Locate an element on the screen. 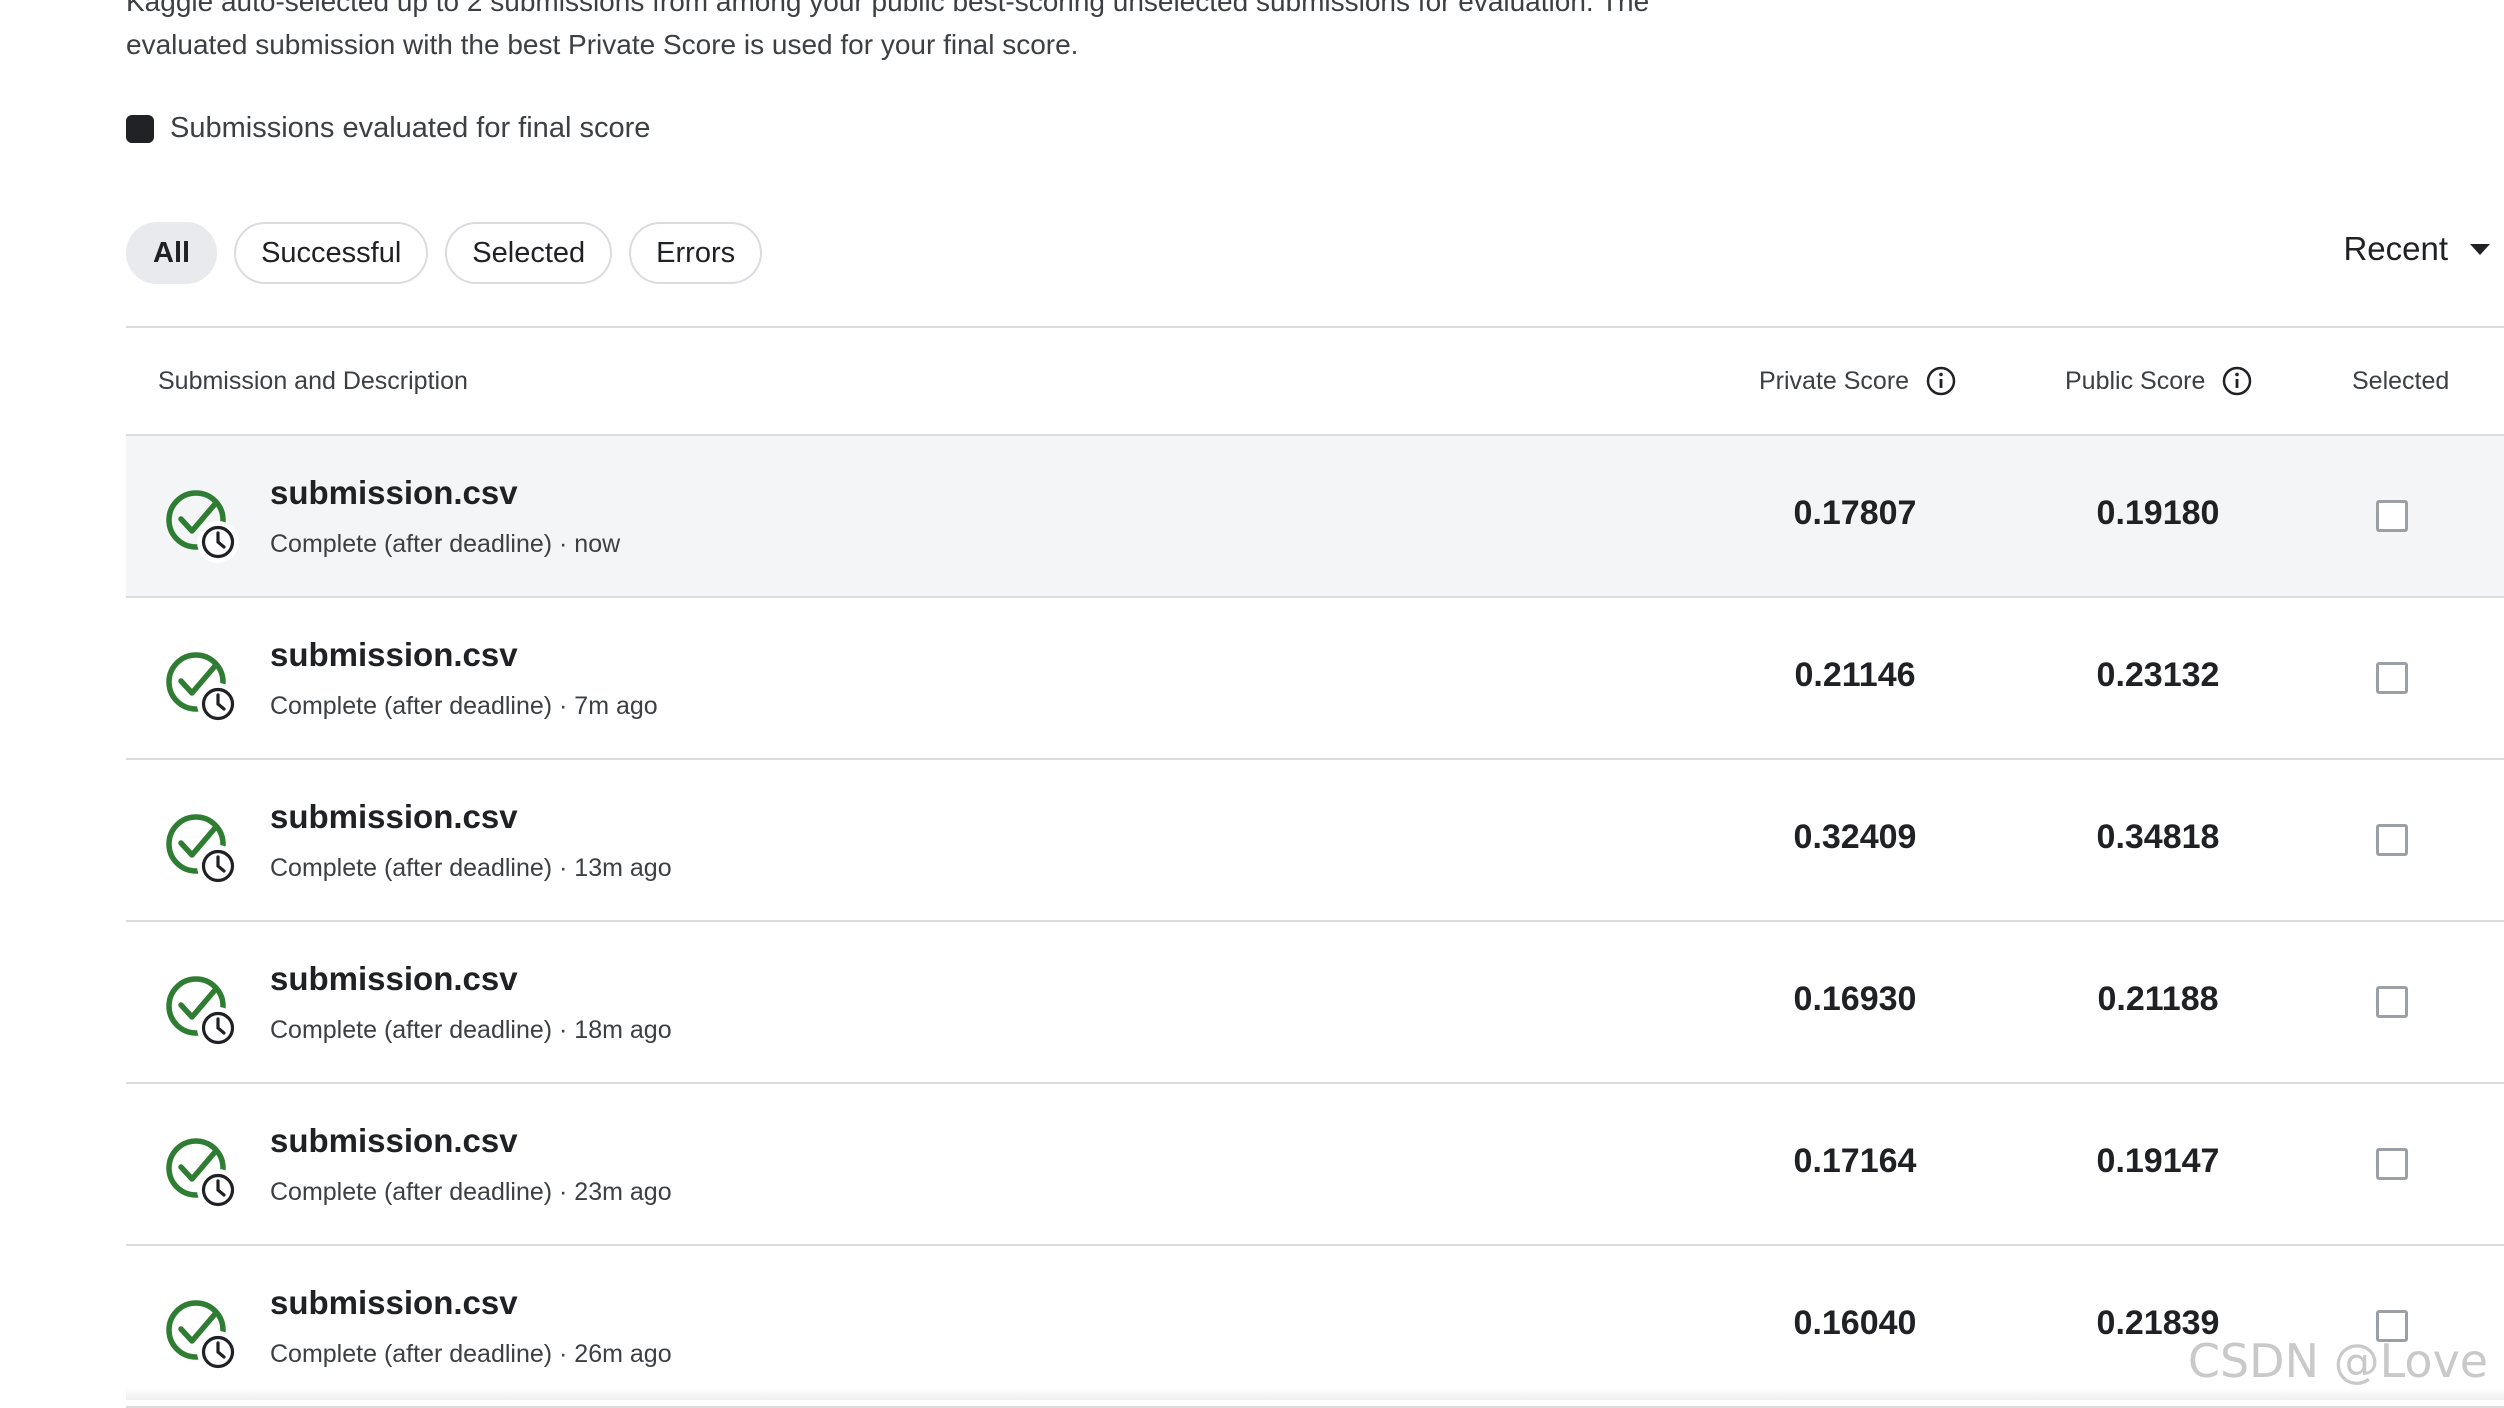  filter-chips: All Successful Selected Errors is located at coordinates (444, 253).